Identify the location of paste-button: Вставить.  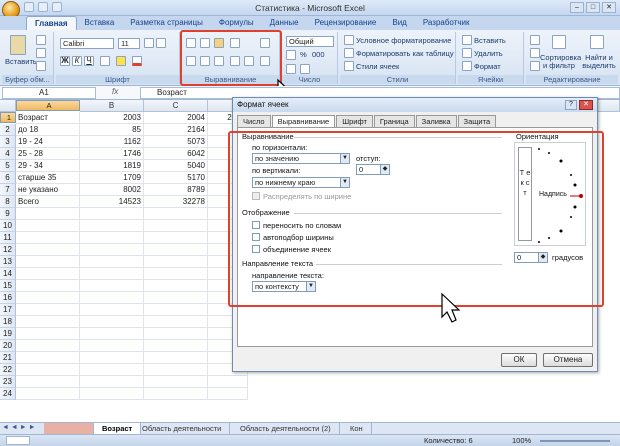
(21, 61).